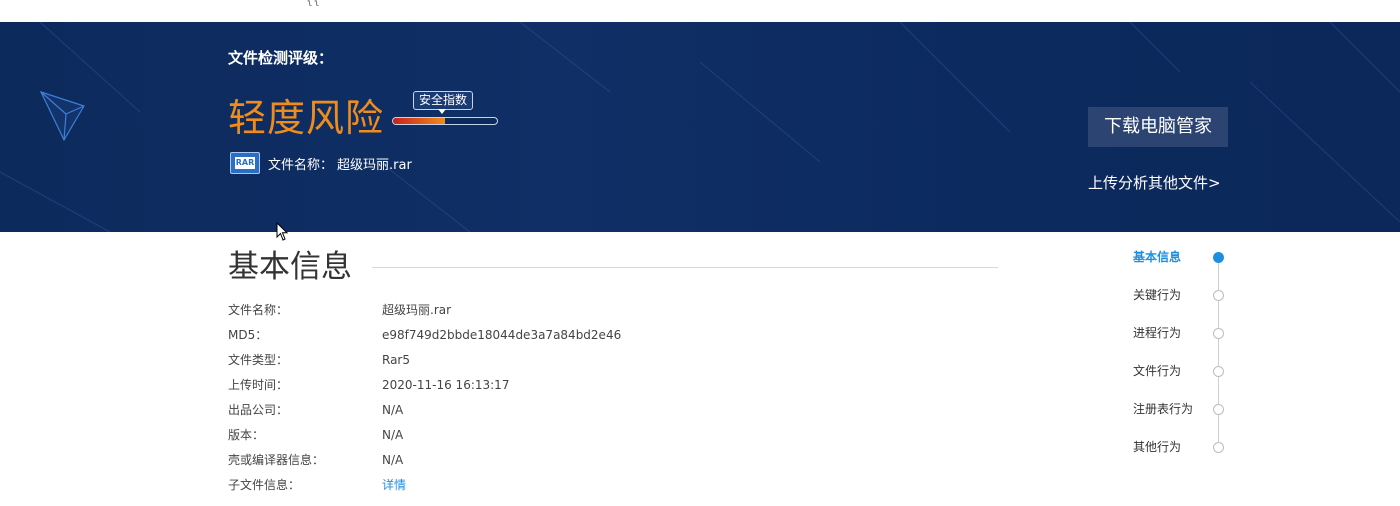 This screenshot has width=1400, height=506. Describe the element at coordinates (301, 165) in the screenshot. I see `file-name-label: 文件名称：` at that location.